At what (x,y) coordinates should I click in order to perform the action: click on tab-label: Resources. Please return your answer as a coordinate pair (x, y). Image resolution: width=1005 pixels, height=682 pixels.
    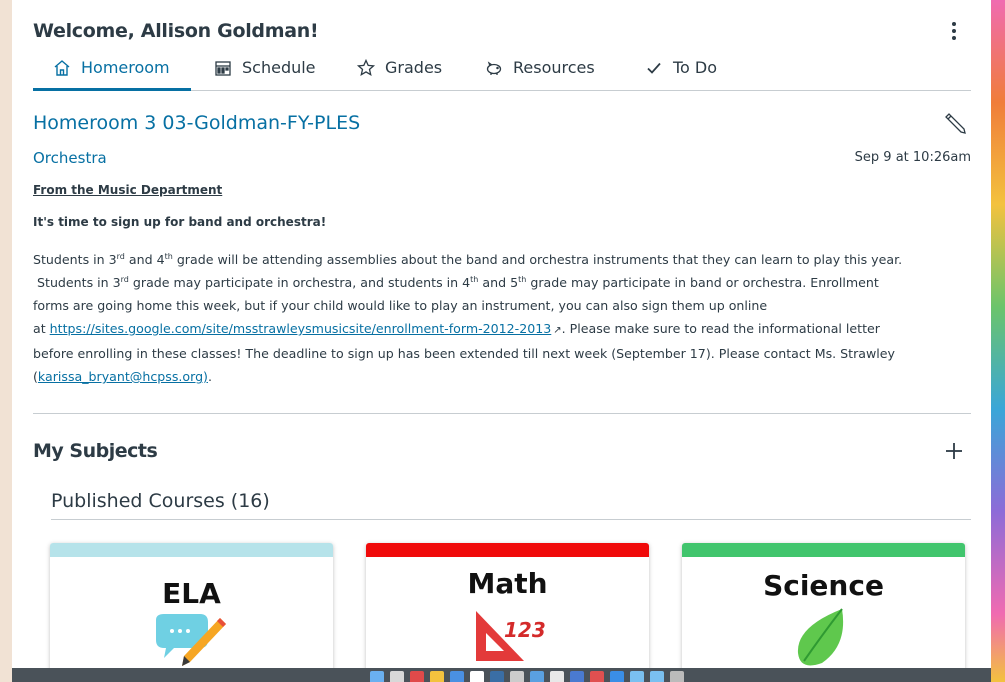
    Looking at the image, I should click on (554, 67).